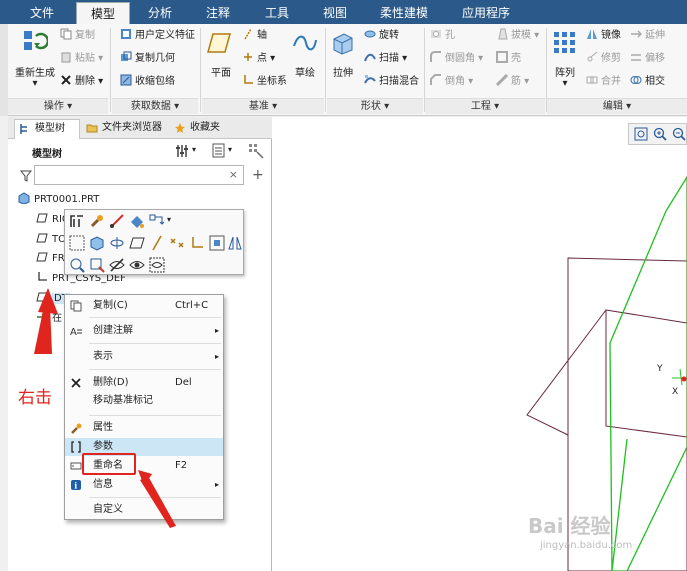 Image resolution: width=687 pixels, height=571 pixels. What do you see at coordinates (144, 306) in the screenshot?
I see `menu-item-copy: 复制(C) Ctrl+C` at bounding box center [144, 306].